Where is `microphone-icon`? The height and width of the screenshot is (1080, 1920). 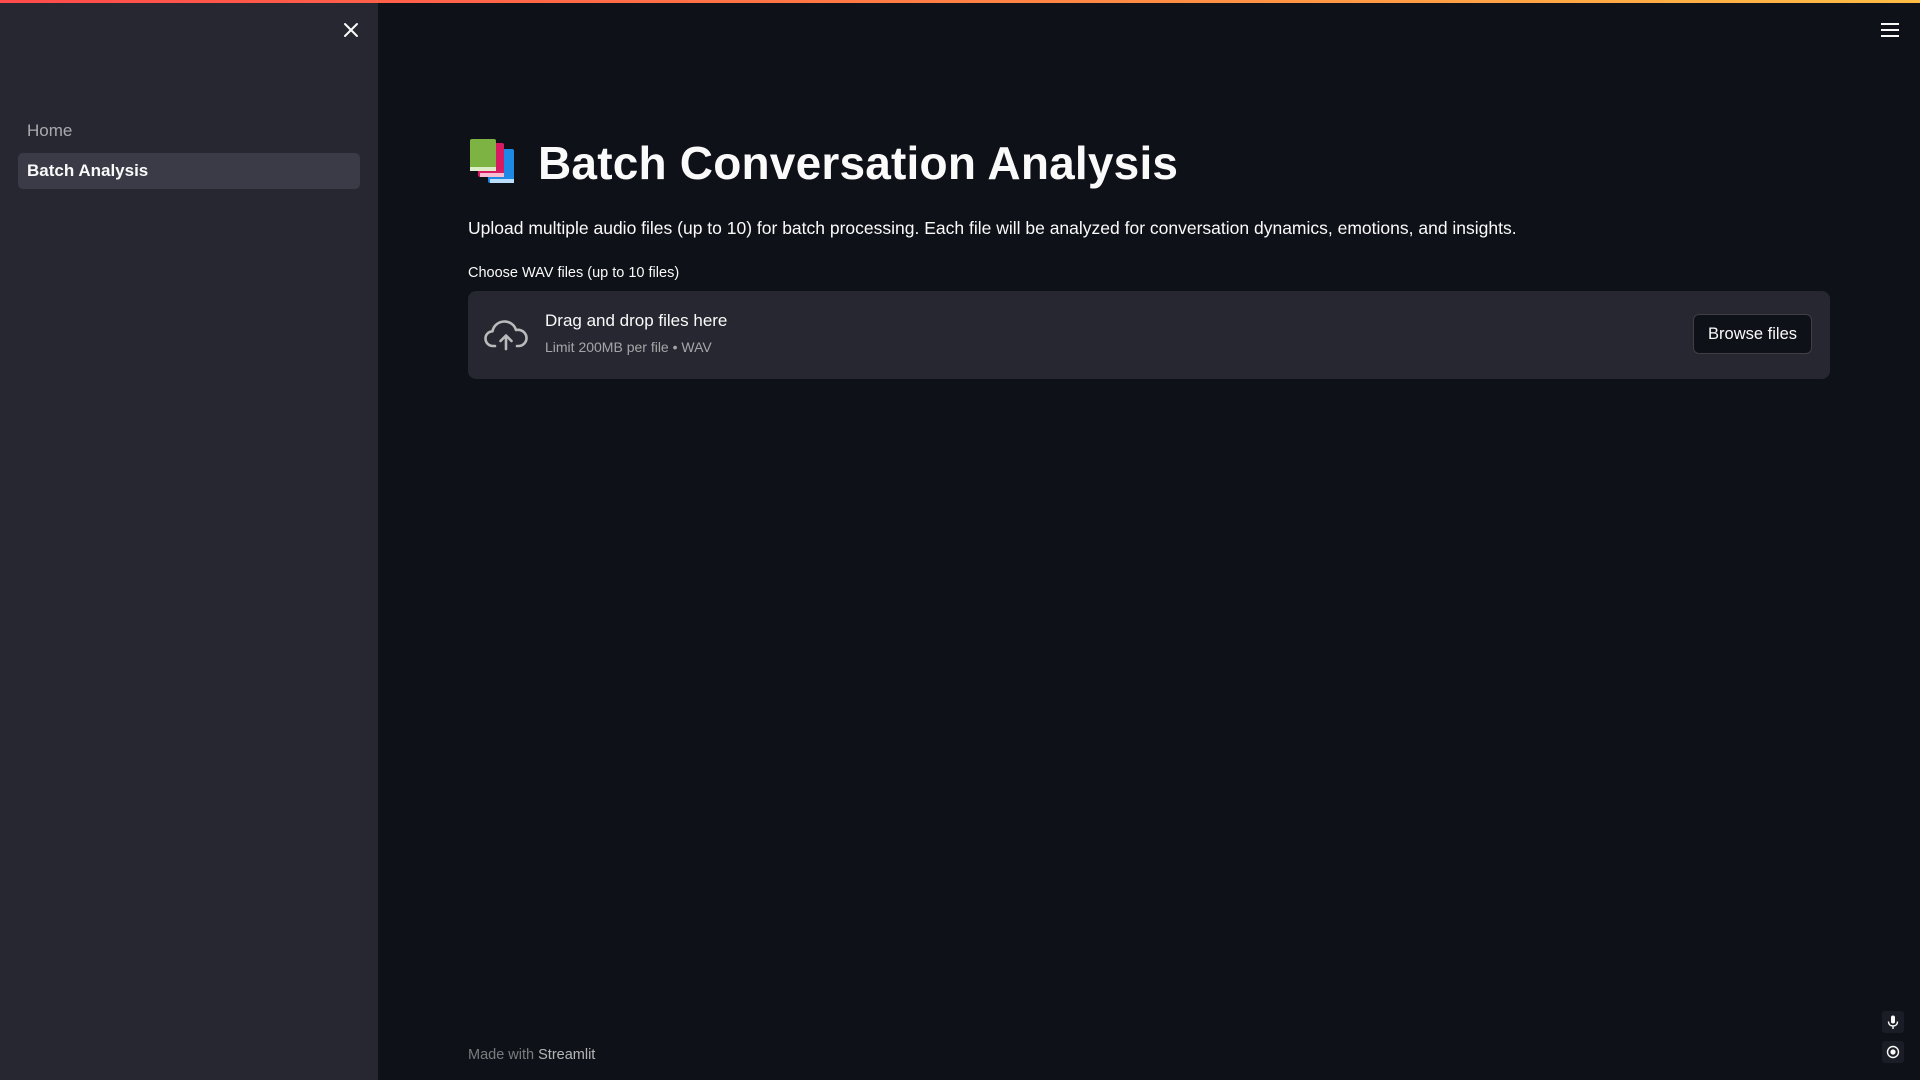 microphone-icon is located at coordinates (1893, 1022).